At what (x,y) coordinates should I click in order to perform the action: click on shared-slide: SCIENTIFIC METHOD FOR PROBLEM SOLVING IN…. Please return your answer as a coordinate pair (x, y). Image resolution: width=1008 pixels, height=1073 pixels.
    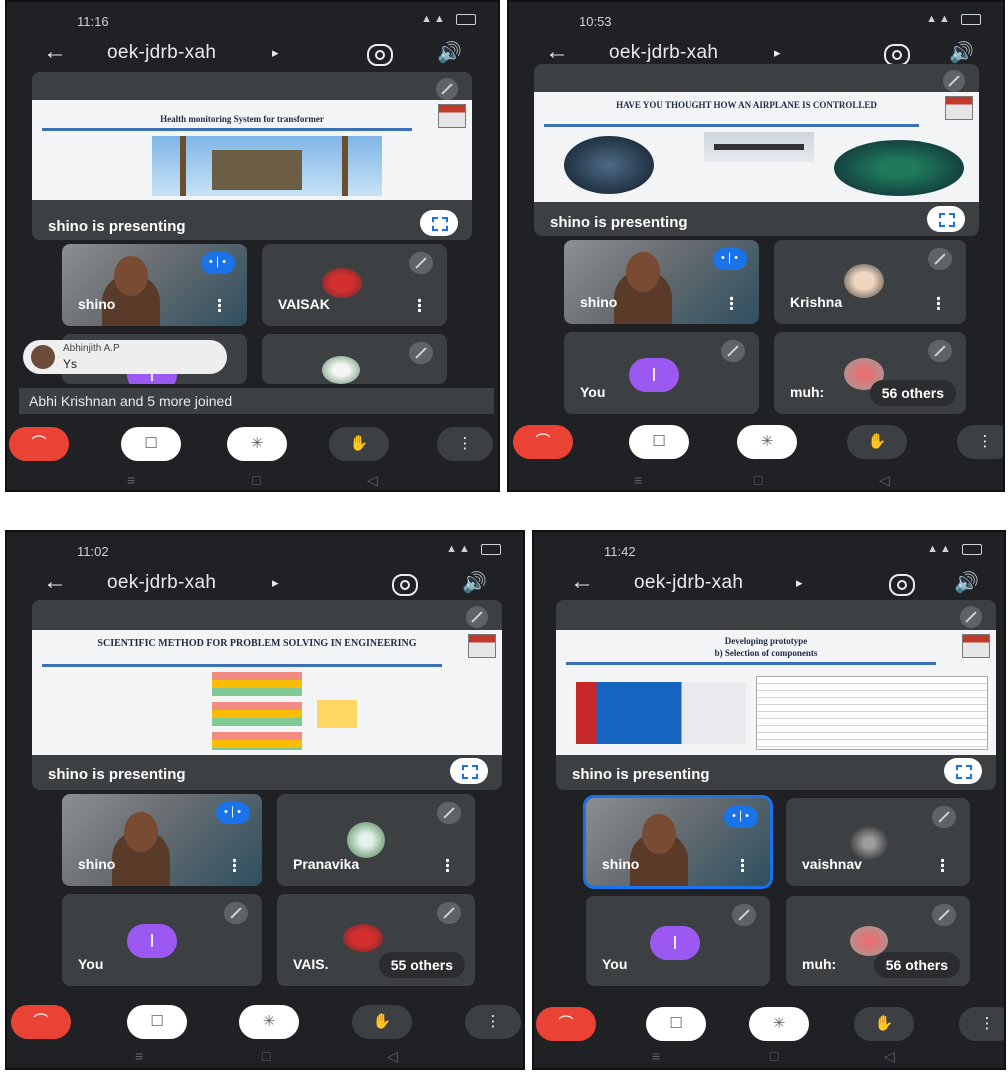
    Looking at the image, I should click on (267, 692).